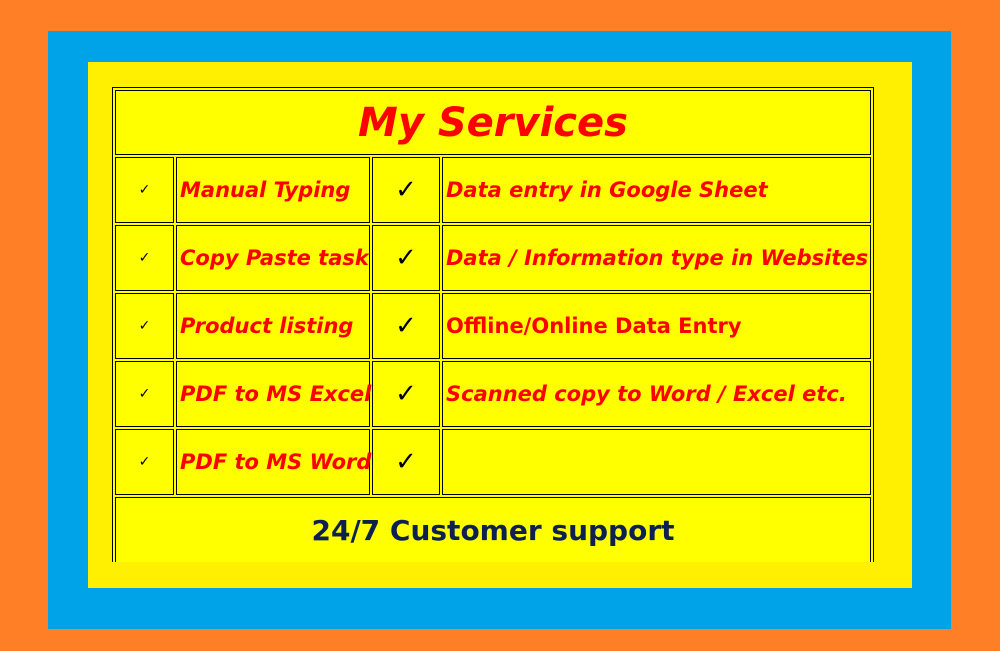 This screenshot has height=651, width=1000. I want to click on service-right: Data / Information type in Websites, so click(656, 258).